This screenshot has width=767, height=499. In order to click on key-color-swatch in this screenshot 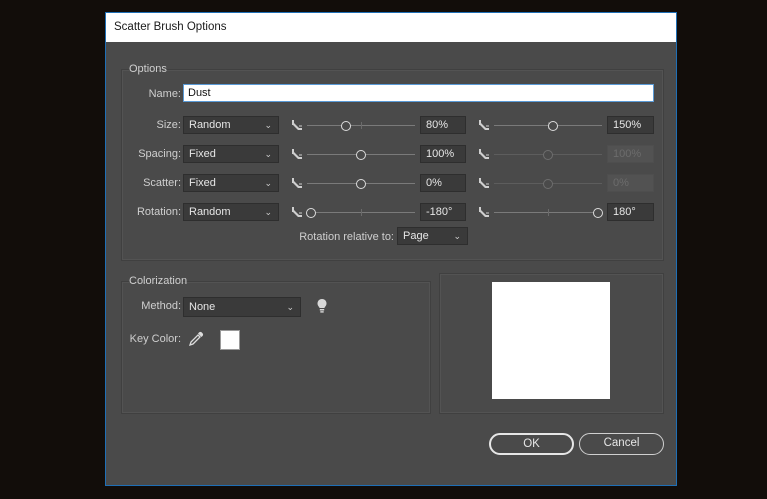, I will do `click(230, 340)`.